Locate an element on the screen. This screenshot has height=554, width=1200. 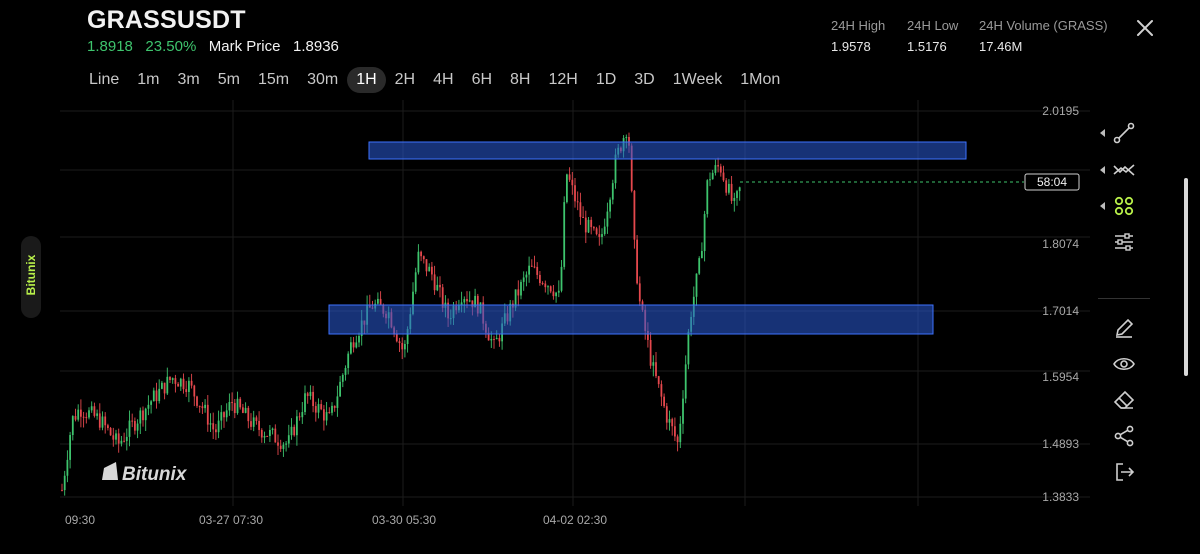
interval-line: Line is located at coordinates (104, 80).